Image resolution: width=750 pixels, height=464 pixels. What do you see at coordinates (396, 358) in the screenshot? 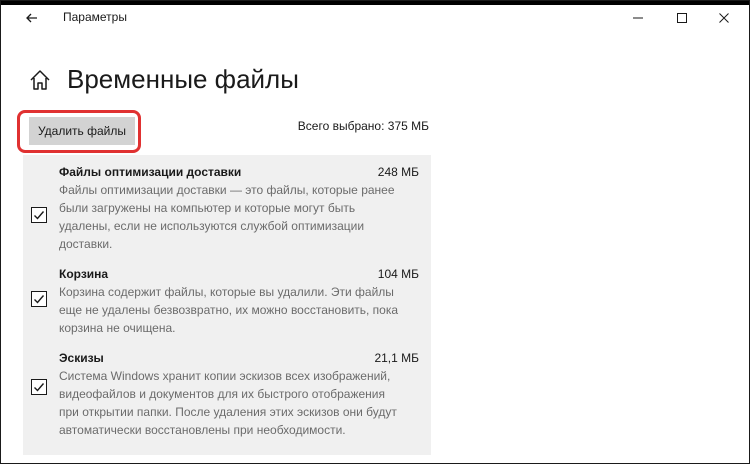
I see `item-size: 21,1 МБ` at bounding box center [396, 358].